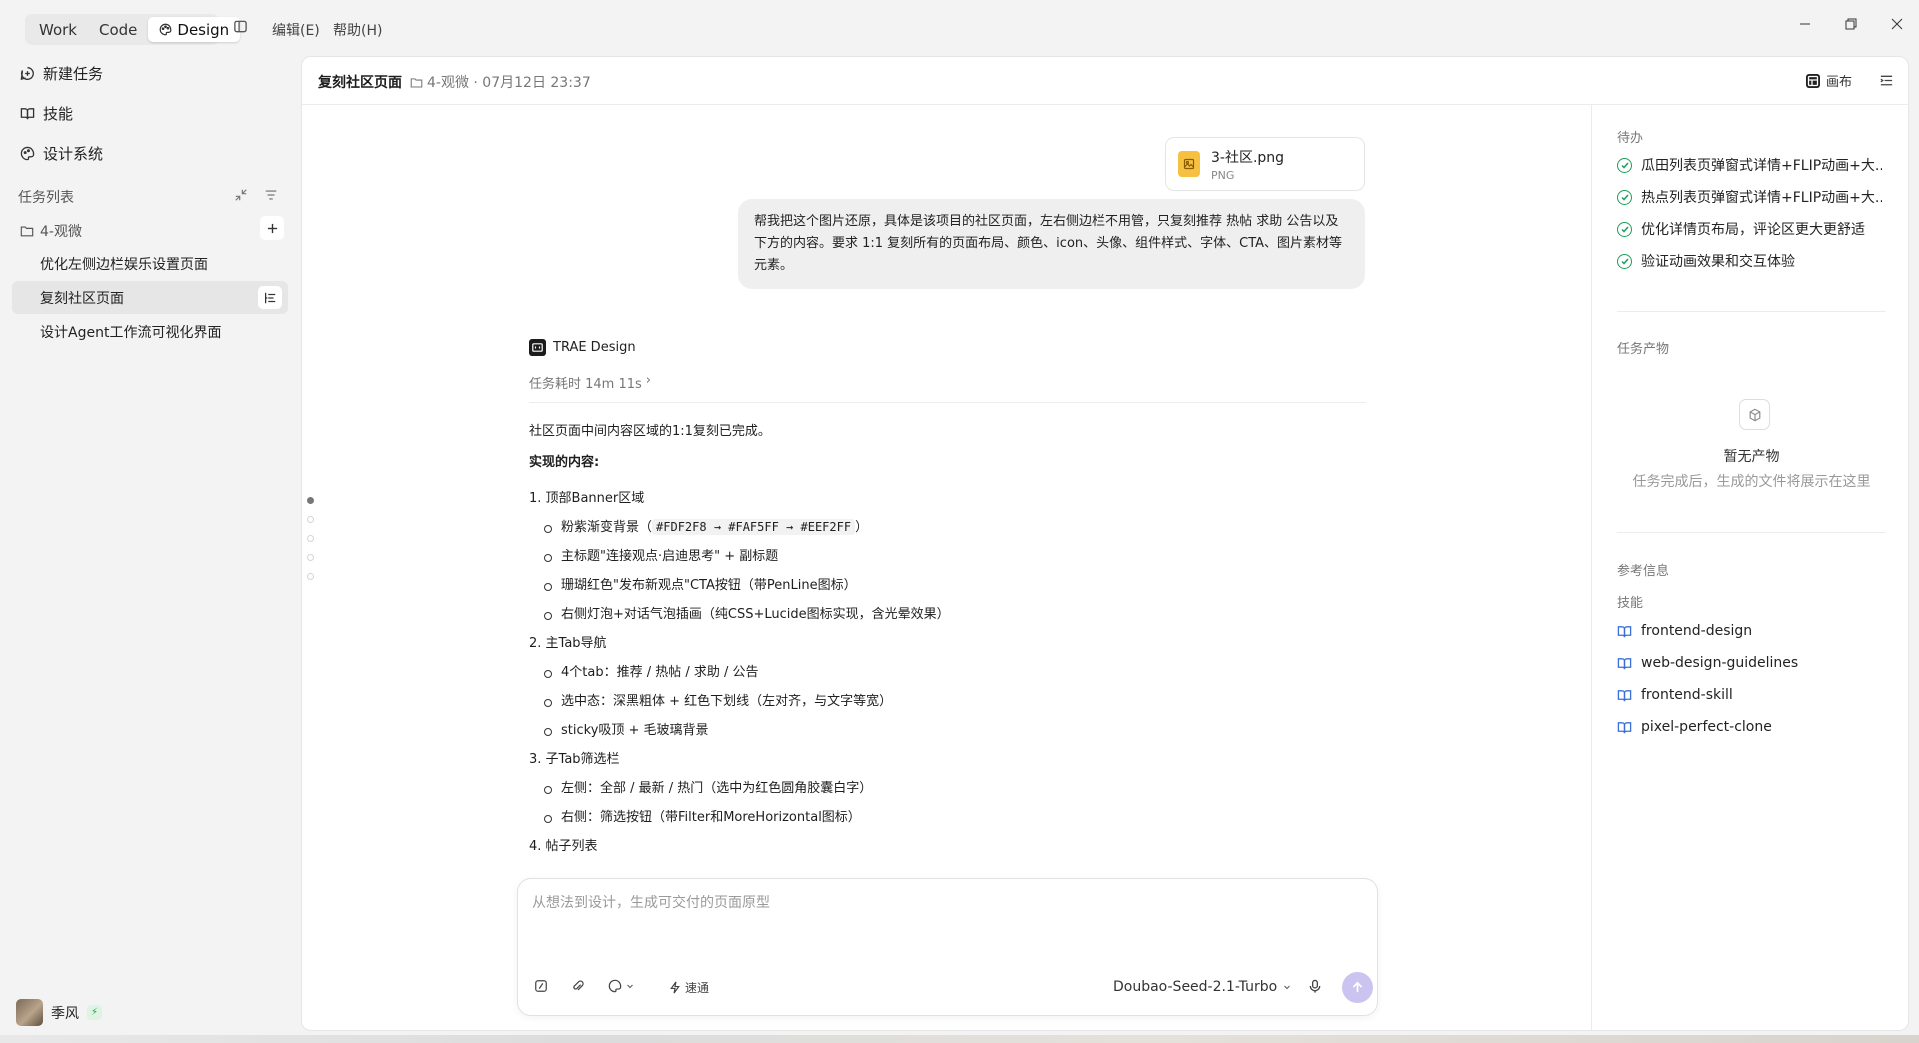 The height and width of the screenshot is (1043, 1919). What do you see at coordinates (1886, 80) in the screenshot?
I see `panel-list-icon` at bounding box center [1886, 80].